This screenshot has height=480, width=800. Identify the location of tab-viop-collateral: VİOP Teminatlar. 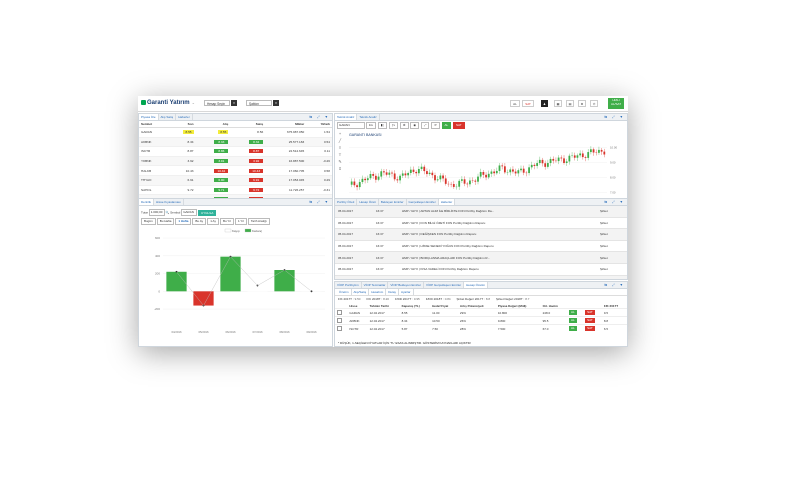
(375, 285).